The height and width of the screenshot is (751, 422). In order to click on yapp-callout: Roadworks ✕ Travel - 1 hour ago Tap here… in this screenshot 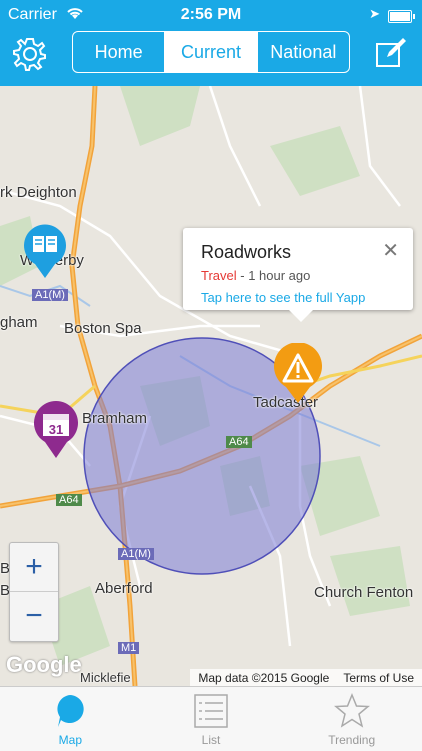, I will do `click(298, 275)`.